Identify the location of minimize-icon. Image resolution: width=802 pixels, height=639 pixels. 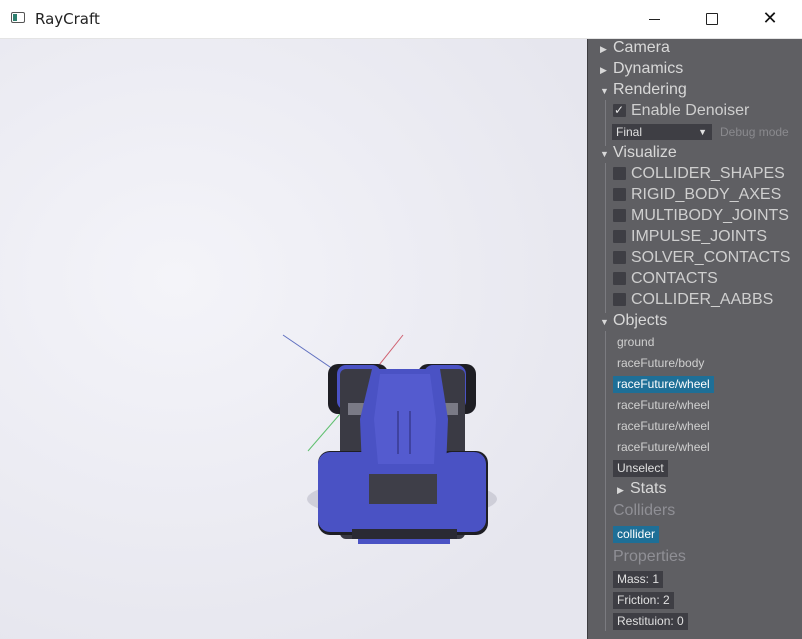
(654, 19).